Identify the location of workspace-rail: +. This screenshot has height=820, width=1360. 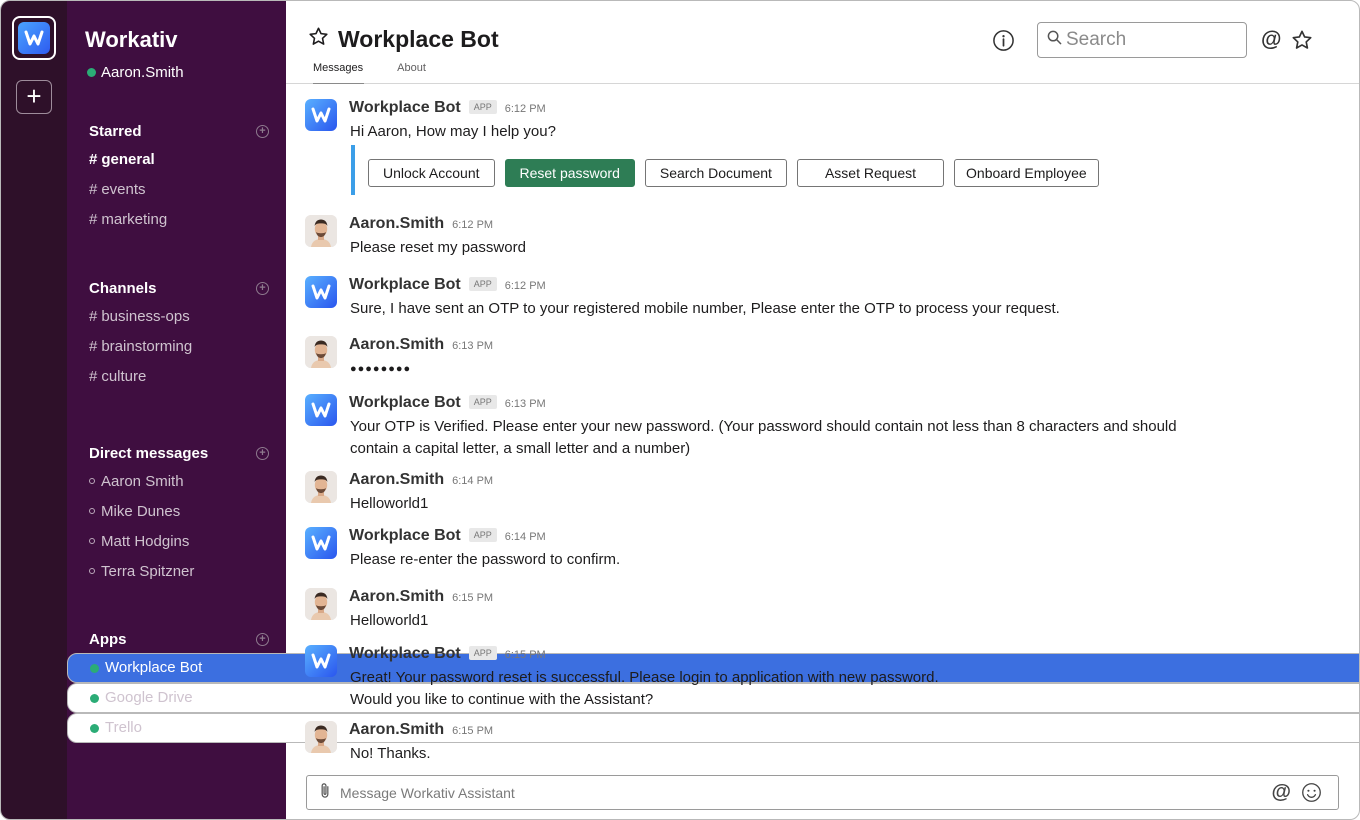
(34, 410).